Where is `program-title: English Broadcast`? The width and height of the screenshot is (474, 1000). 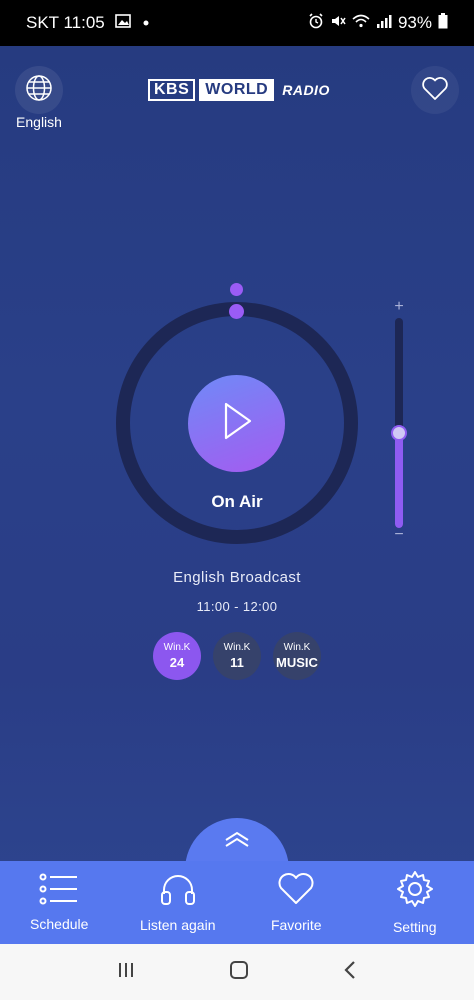 program-title: English Broadcast is located at coordinates (237, 577).